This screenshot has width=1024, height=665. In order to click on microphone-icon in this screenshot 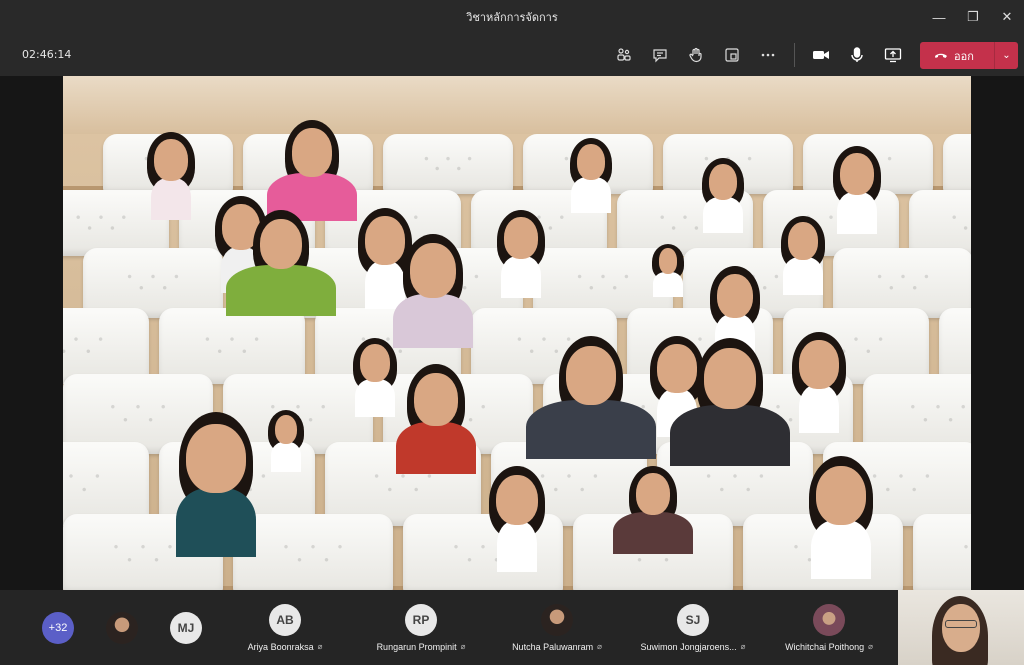, I will do `click(857, 55)`.